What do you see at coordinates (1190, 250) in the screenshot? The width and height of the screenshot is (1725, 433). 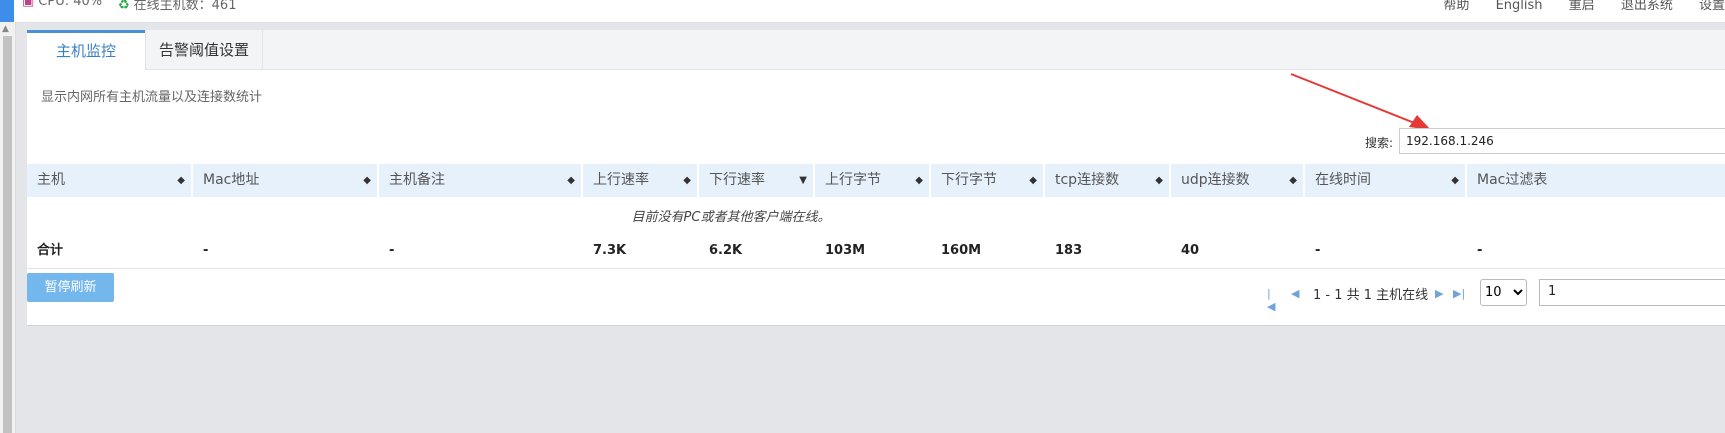 I see `total-udp: 40` at bounding box center [1190, 250].